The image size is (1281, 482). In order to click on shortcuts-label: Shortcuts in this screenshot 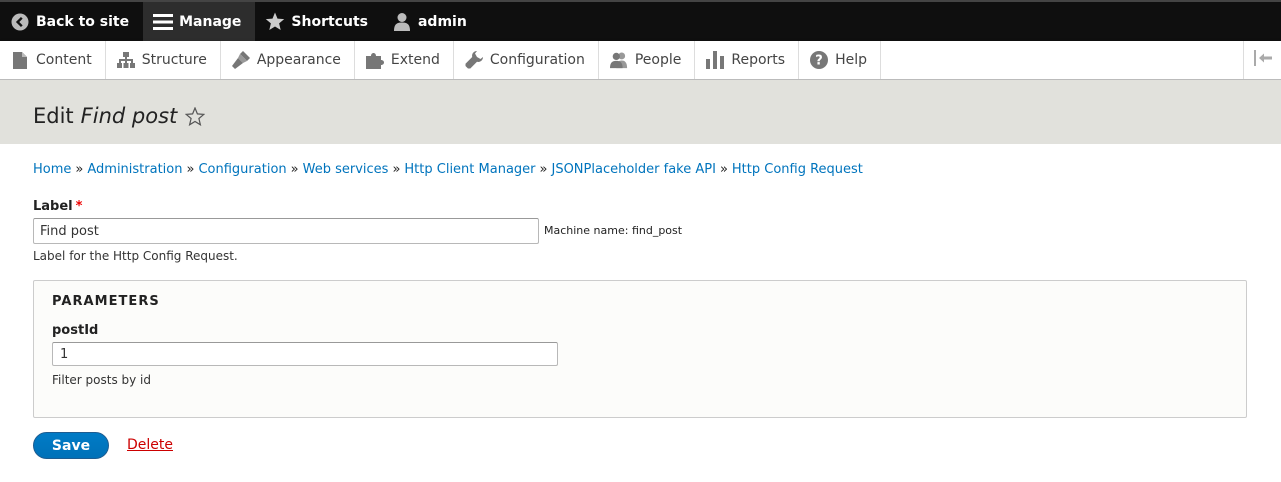, I will do `click(329, 21)`.